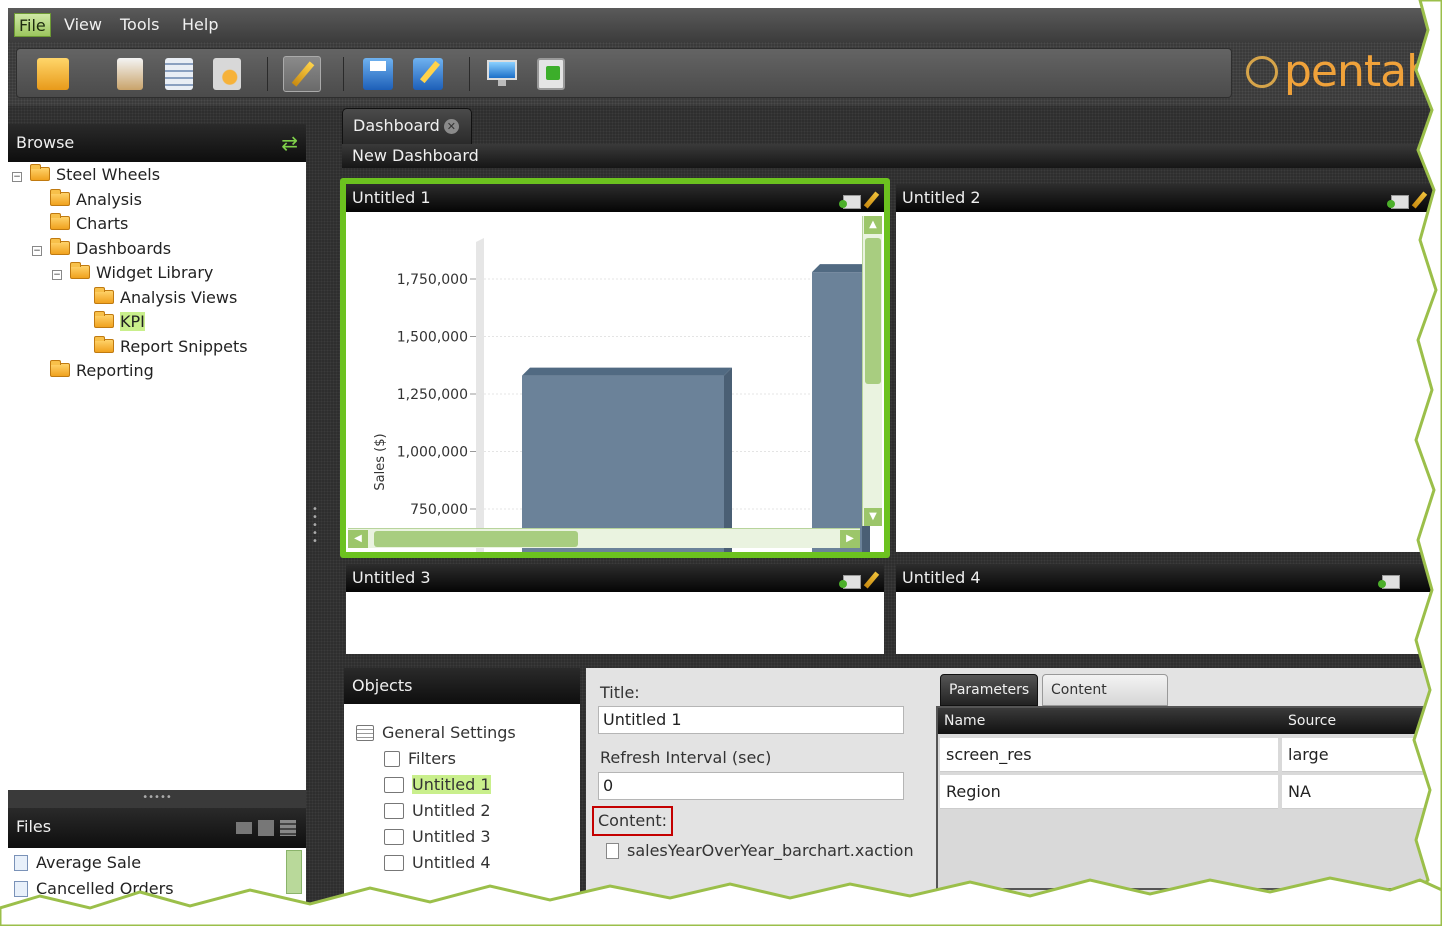 This screenshot has width=1442, height=926. Describe the element at coordinates (1359, 755) in the screenshot. I see `param-source-cell: large` at that location.